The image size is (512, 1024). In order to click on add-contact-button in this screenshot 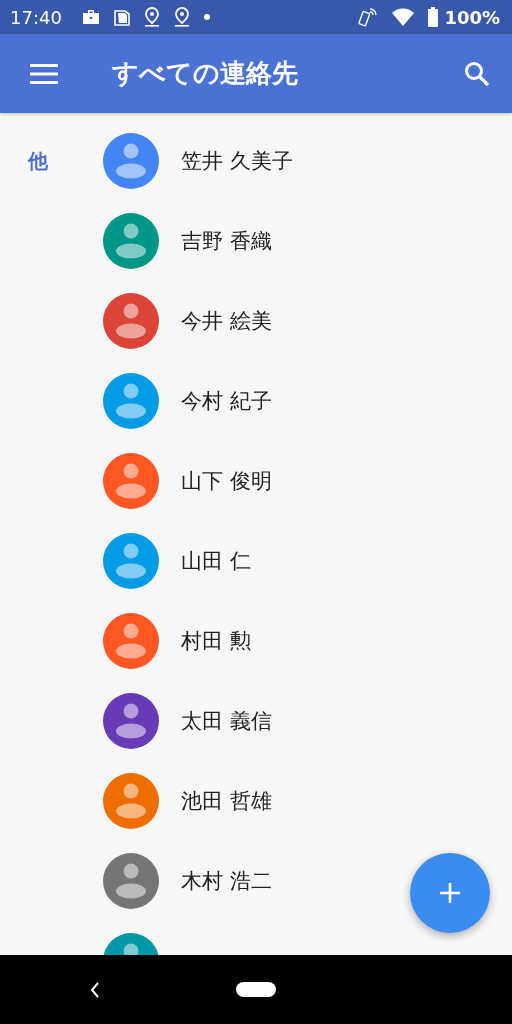, I will do `click(450, 893)`.